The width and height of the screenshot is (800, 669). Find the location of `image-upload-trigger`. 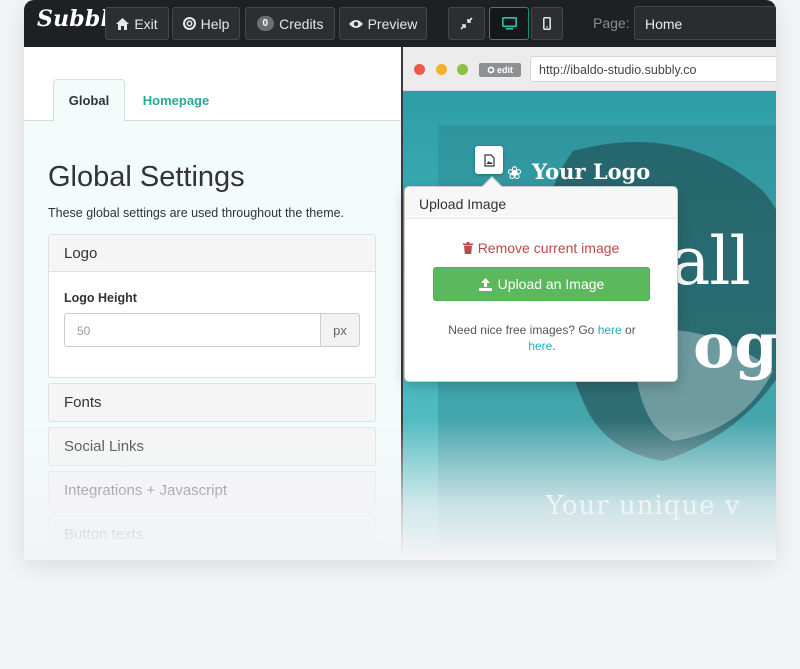

image-upload-trigger is located at coordinates (489, 160).